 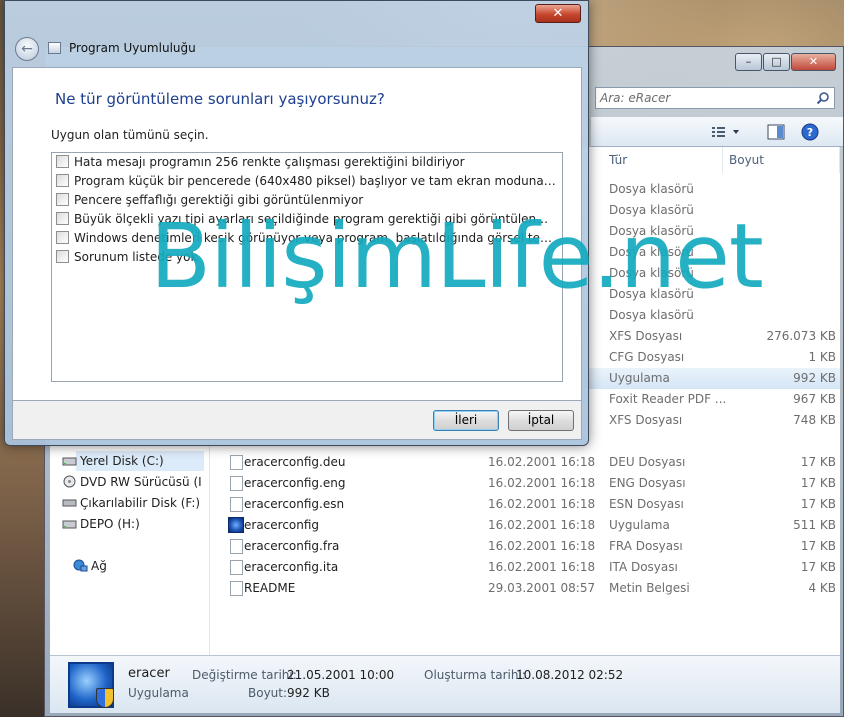 I want to click on dialog-close-button: ✕, so click(x=558, y=13).